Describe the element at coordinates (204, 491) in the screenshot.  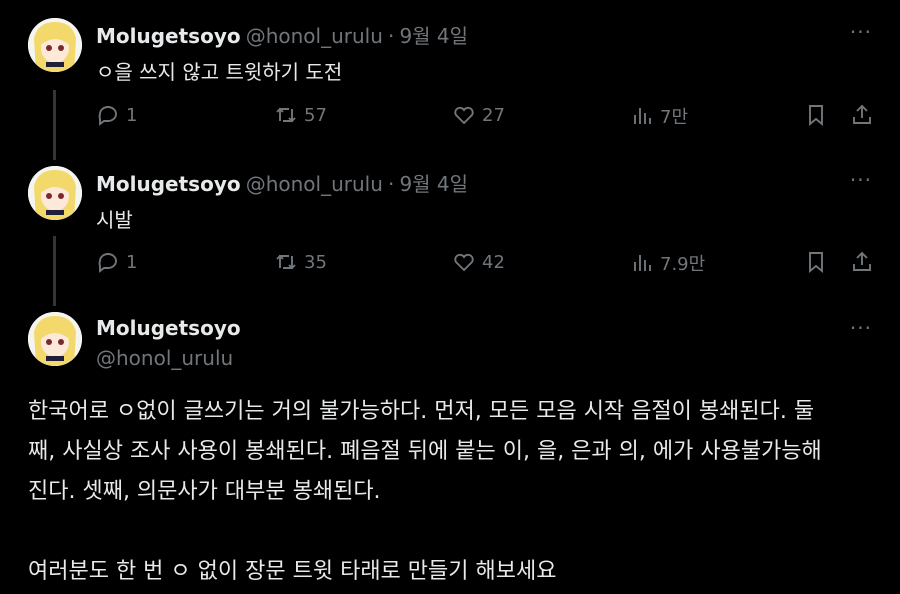
I see `tweet-text-line: 진다. 셋째, 의문사가 대부분 봉쇄된다.` at that location.